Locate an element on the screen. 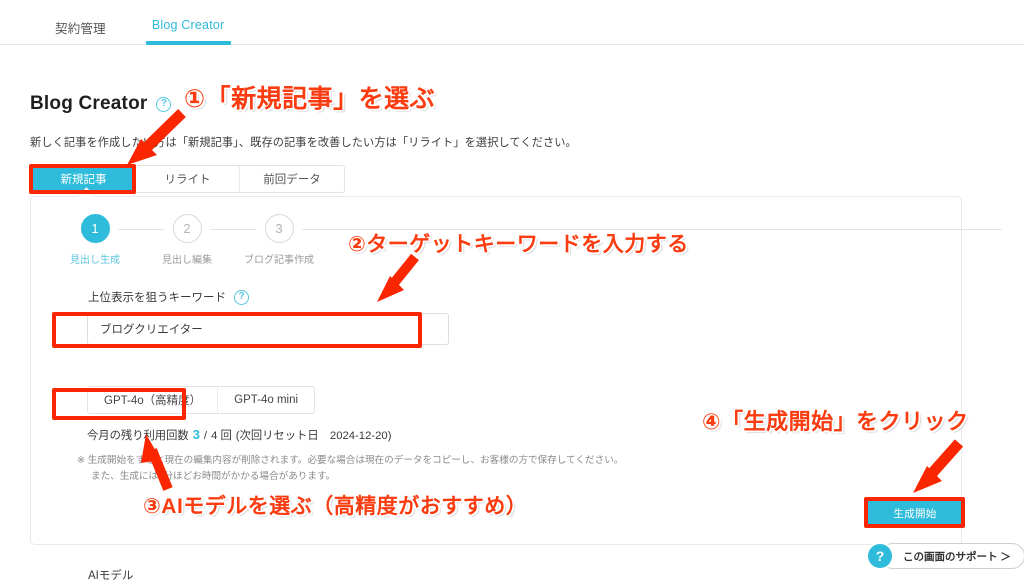  tab-blog-creator: Blog Creator is located at coordinates (188, 22).